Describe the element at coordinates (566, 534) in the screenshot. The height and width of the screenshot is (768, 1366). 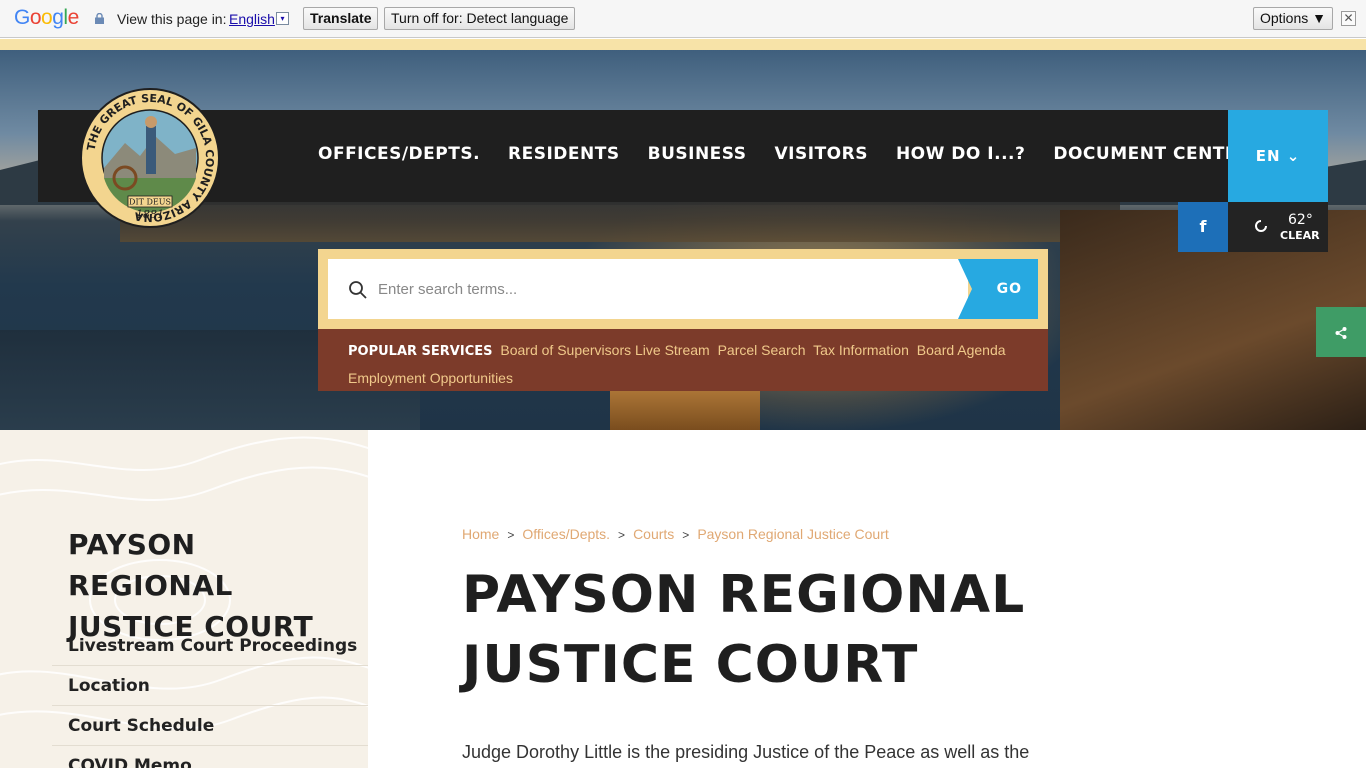
I see `breadcrumb-offices: Offices/Depts.` at that location.